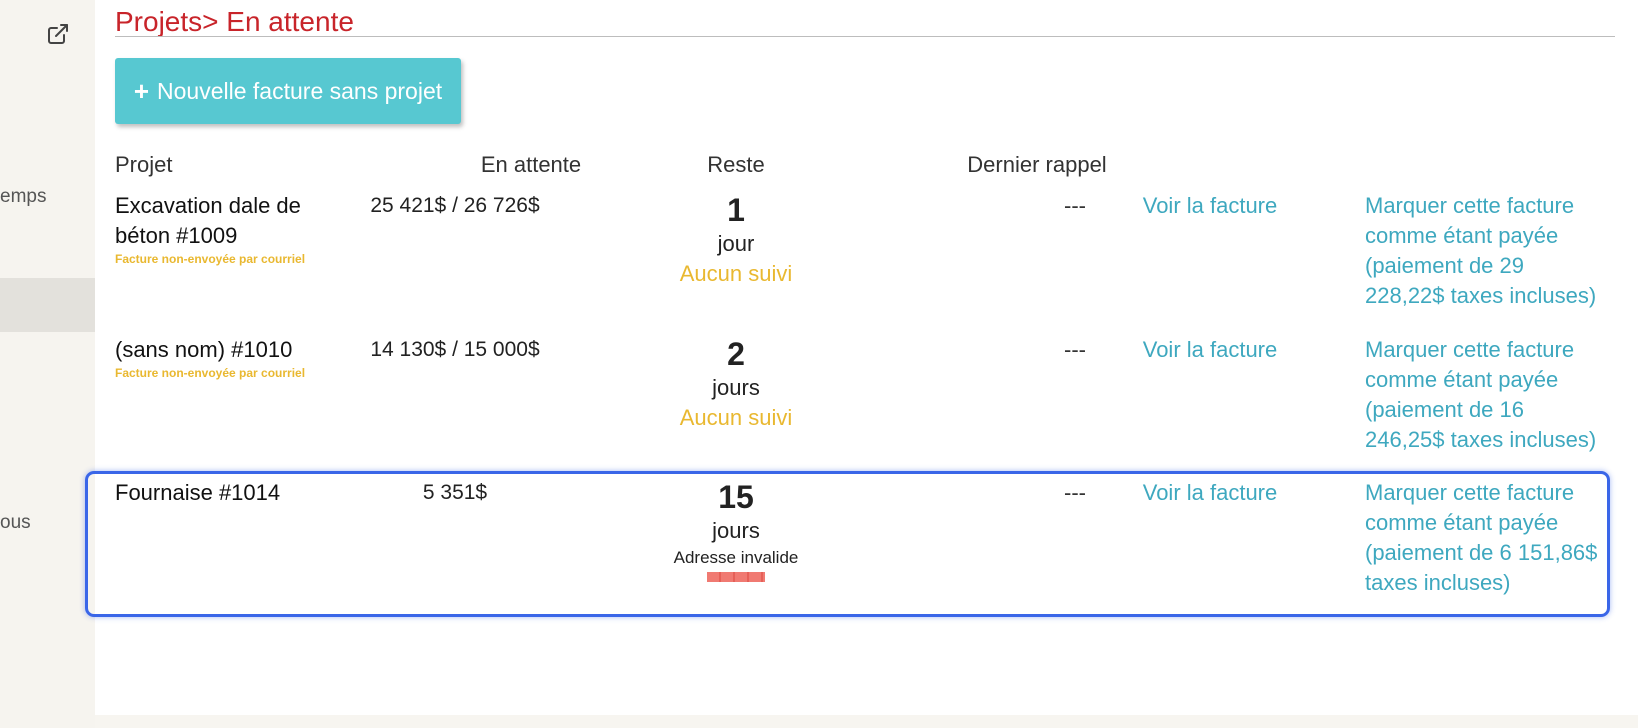 This screenshot has height=728, width=1638. Describe the element at coordinates (208, 220) in the screenshot. I see `project-name: Excavation dale de béton #1009` at that location.